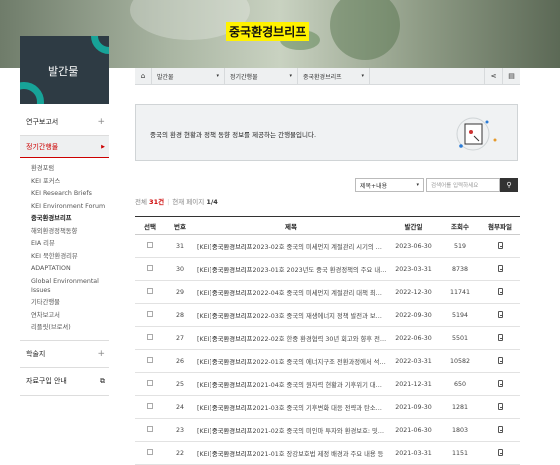 The image size is (560, 465). I want to click on row-date: 2022-06-30, so click(413, 338).